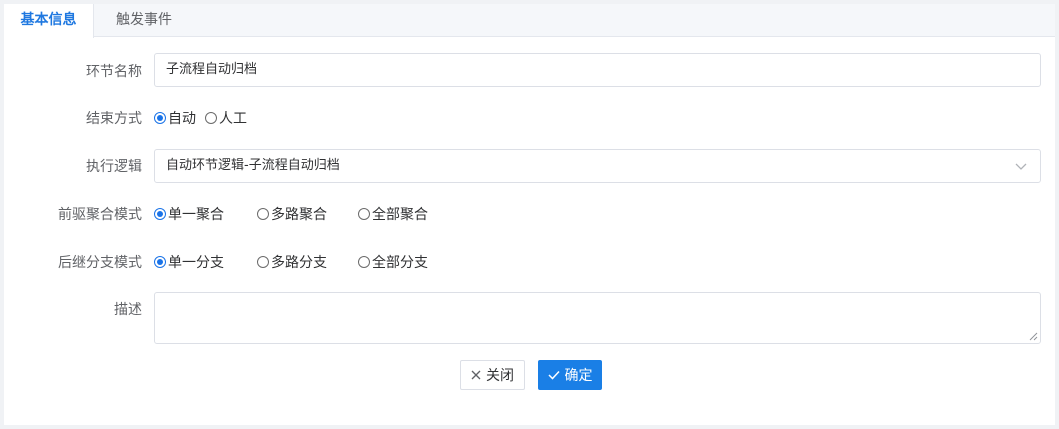 The width and height of the screenshot is (1059, 429). I want to click on end-mode-option-manual: 人工, so click(226, 118).